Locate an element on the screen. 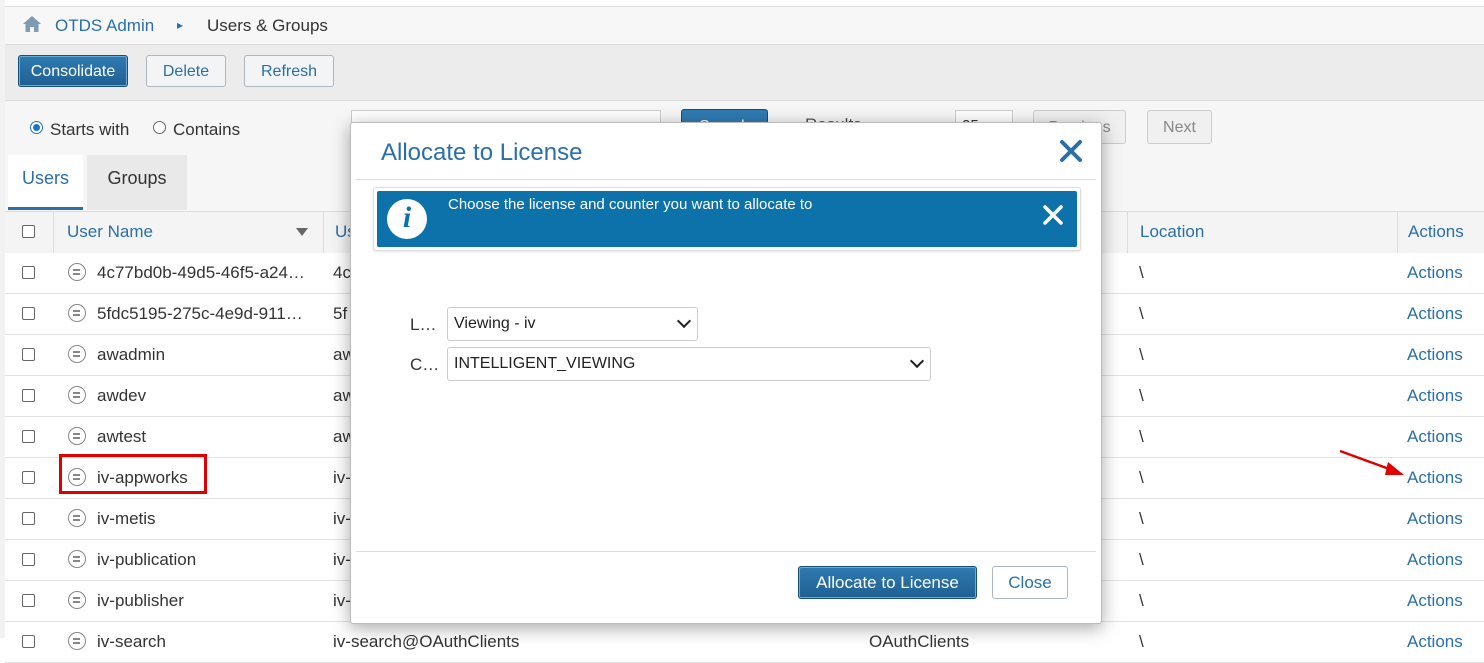 The width and height of the screenshot is (1484, 663). counter-select-value: INTELLIGENT_VIEWING is located at coordinates (545, 363).